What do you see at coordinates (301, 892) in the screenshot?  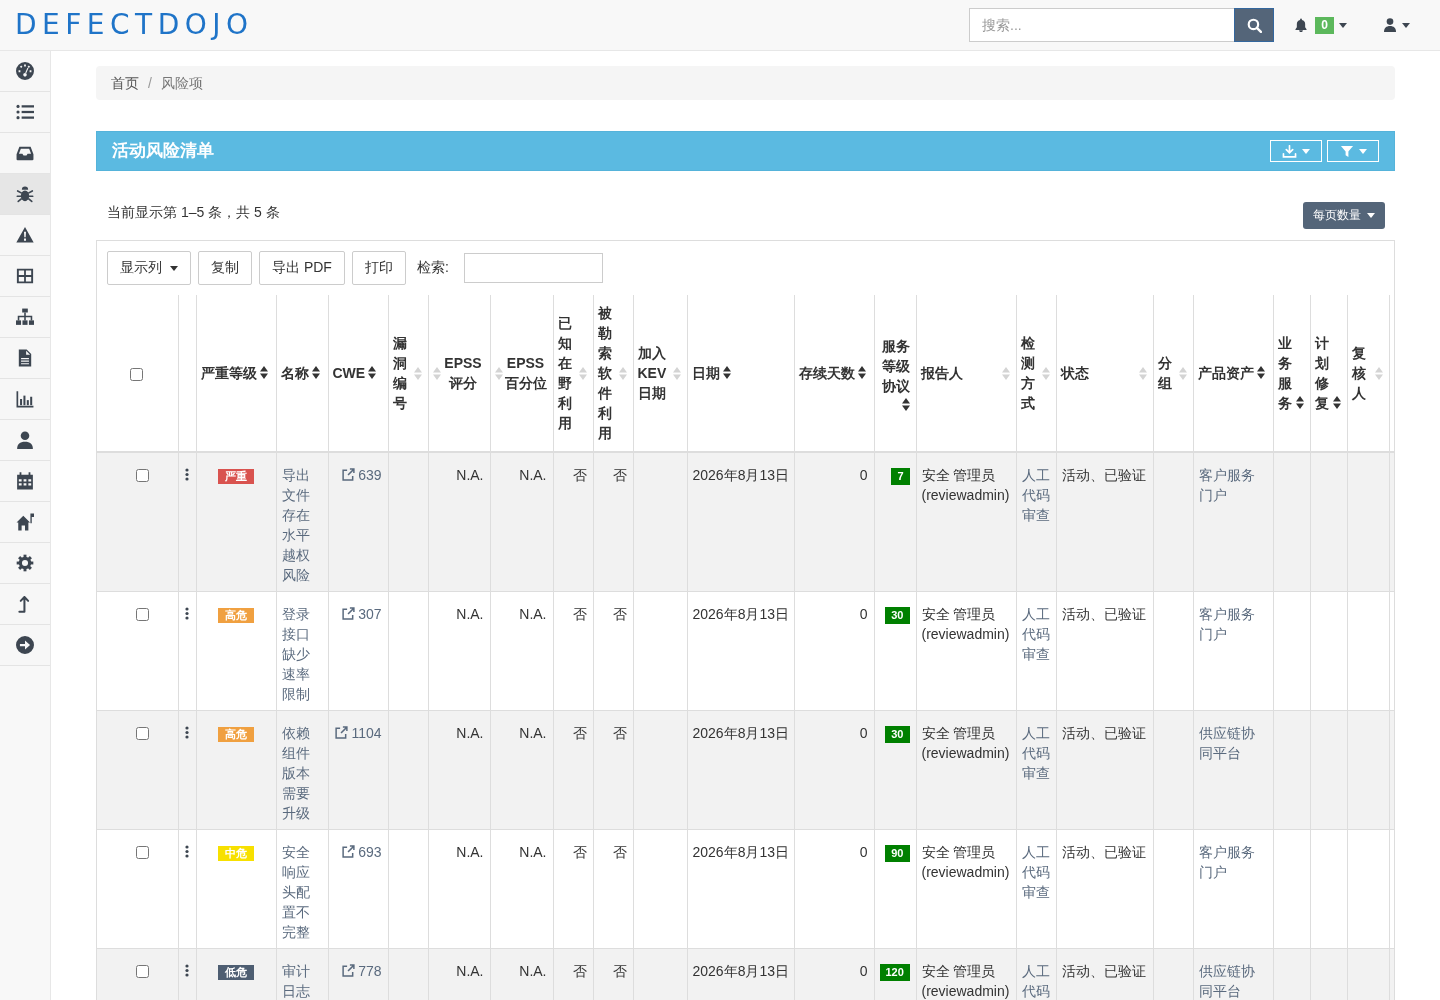 I see `finding-link: 安全响应头配置不完整` at bounding box center [301, 892].